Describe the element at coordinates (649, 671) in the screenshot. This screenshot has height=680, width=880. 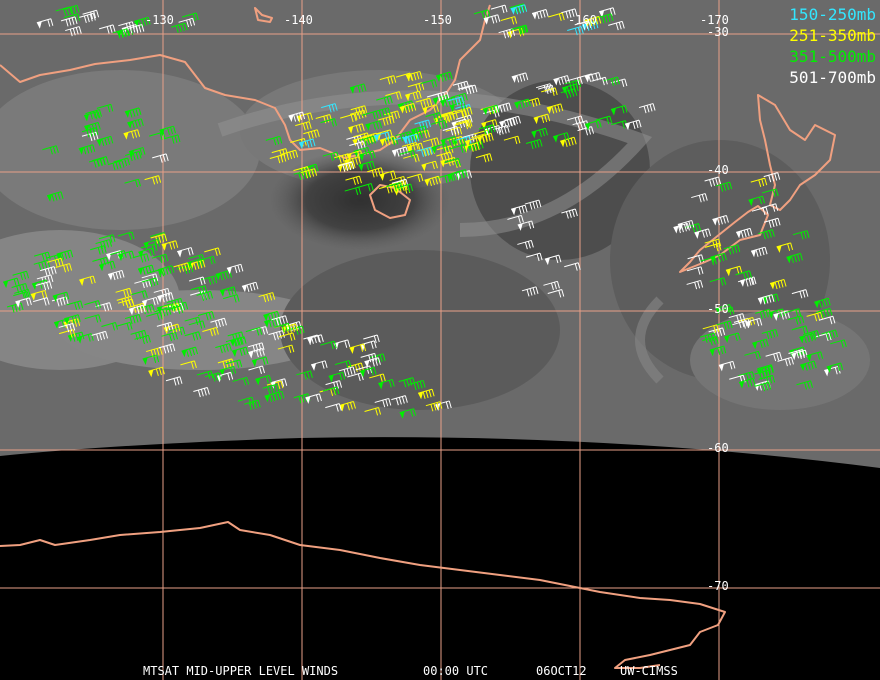
I see `source-credit: UW-CIMSS` at that location.